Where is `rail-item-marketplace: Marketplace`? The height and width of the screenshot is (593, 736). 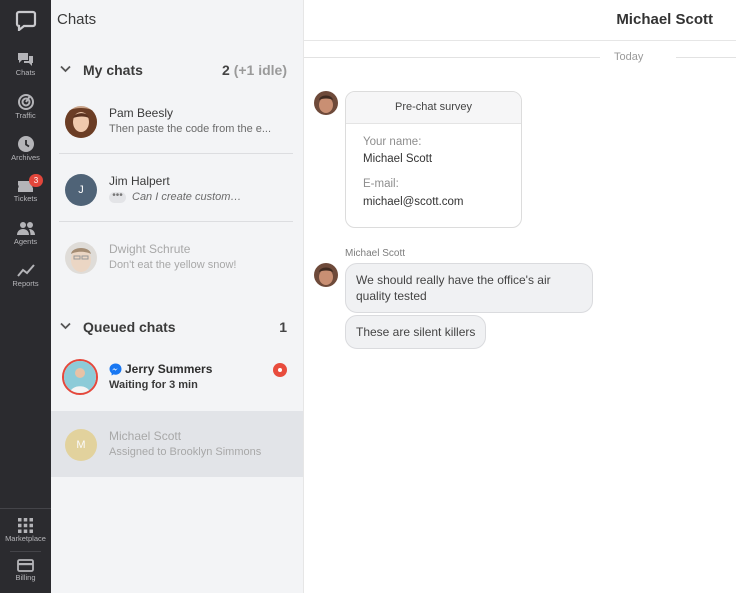 rail-item-marketplace: Marketplace is located at coordinates (25, 530).